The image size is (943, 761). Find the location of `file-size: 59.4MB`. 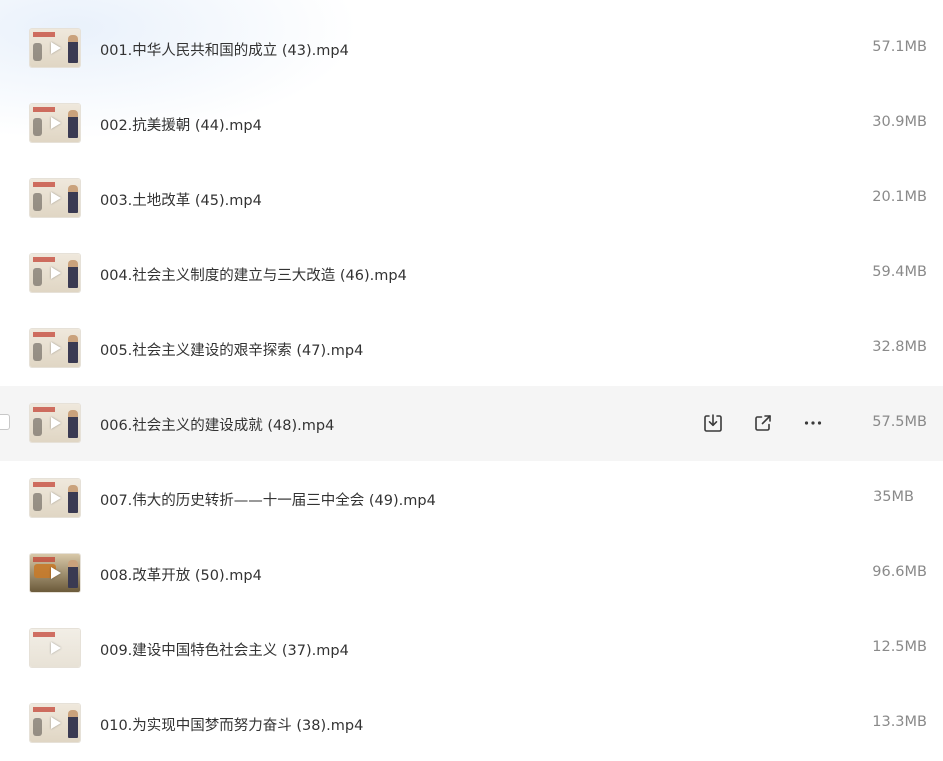

file-size: 59.4MB is located at coordinates (899, 272).